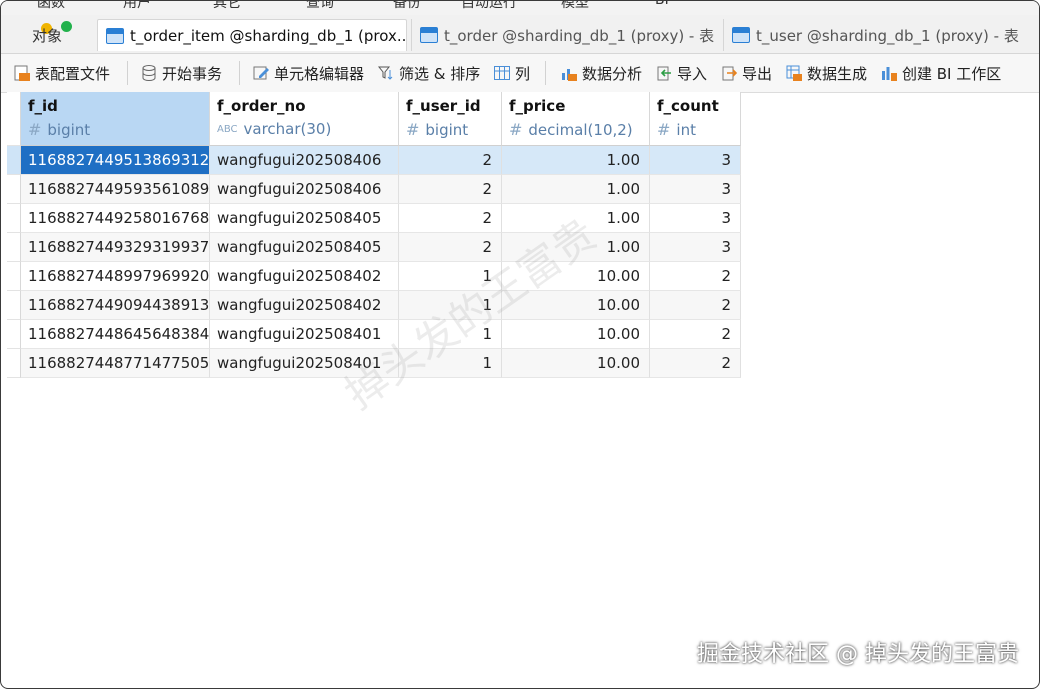  What do you see at coordinates (181, 73) in the screenshot?
I see `begin-transaction-button: 开始事务` at bounding box center [181, 73].